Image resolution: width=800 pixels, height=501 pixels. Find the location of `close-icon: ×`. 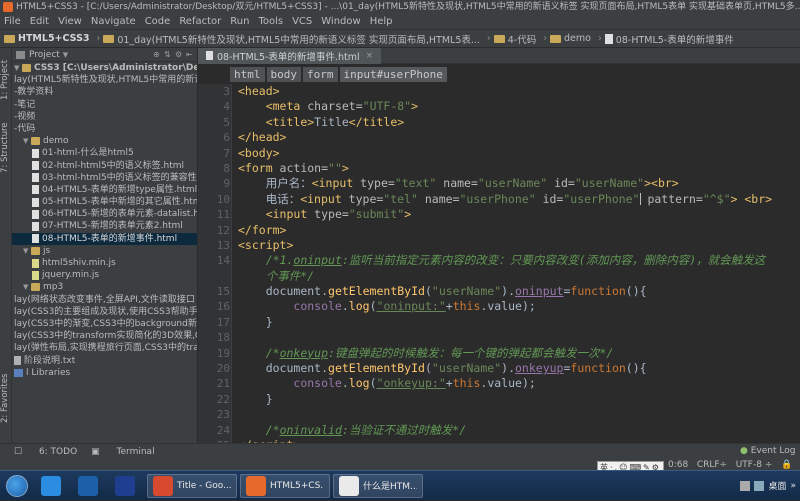

close-icon: × is located at coordinates (370, 56).